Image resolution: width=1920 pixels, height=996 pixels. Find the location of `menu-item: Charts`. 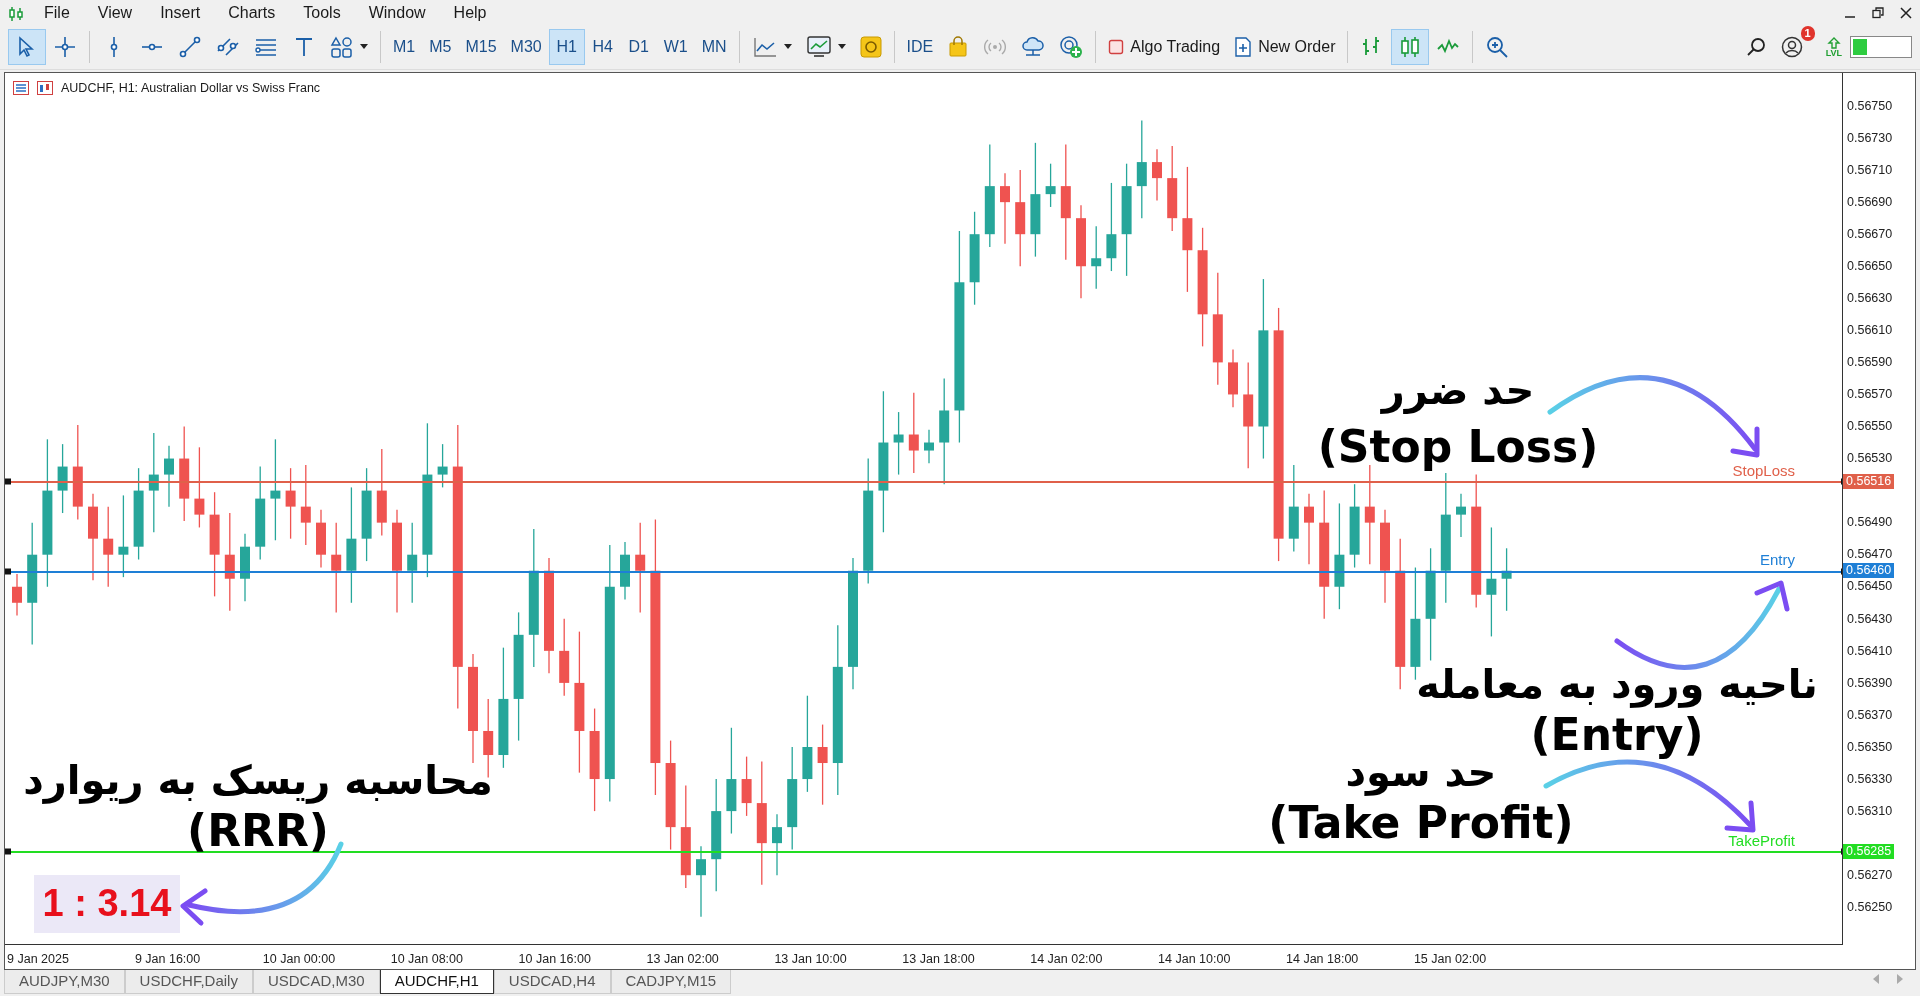

menu-item: Charts is located at coordinates (252, 12).